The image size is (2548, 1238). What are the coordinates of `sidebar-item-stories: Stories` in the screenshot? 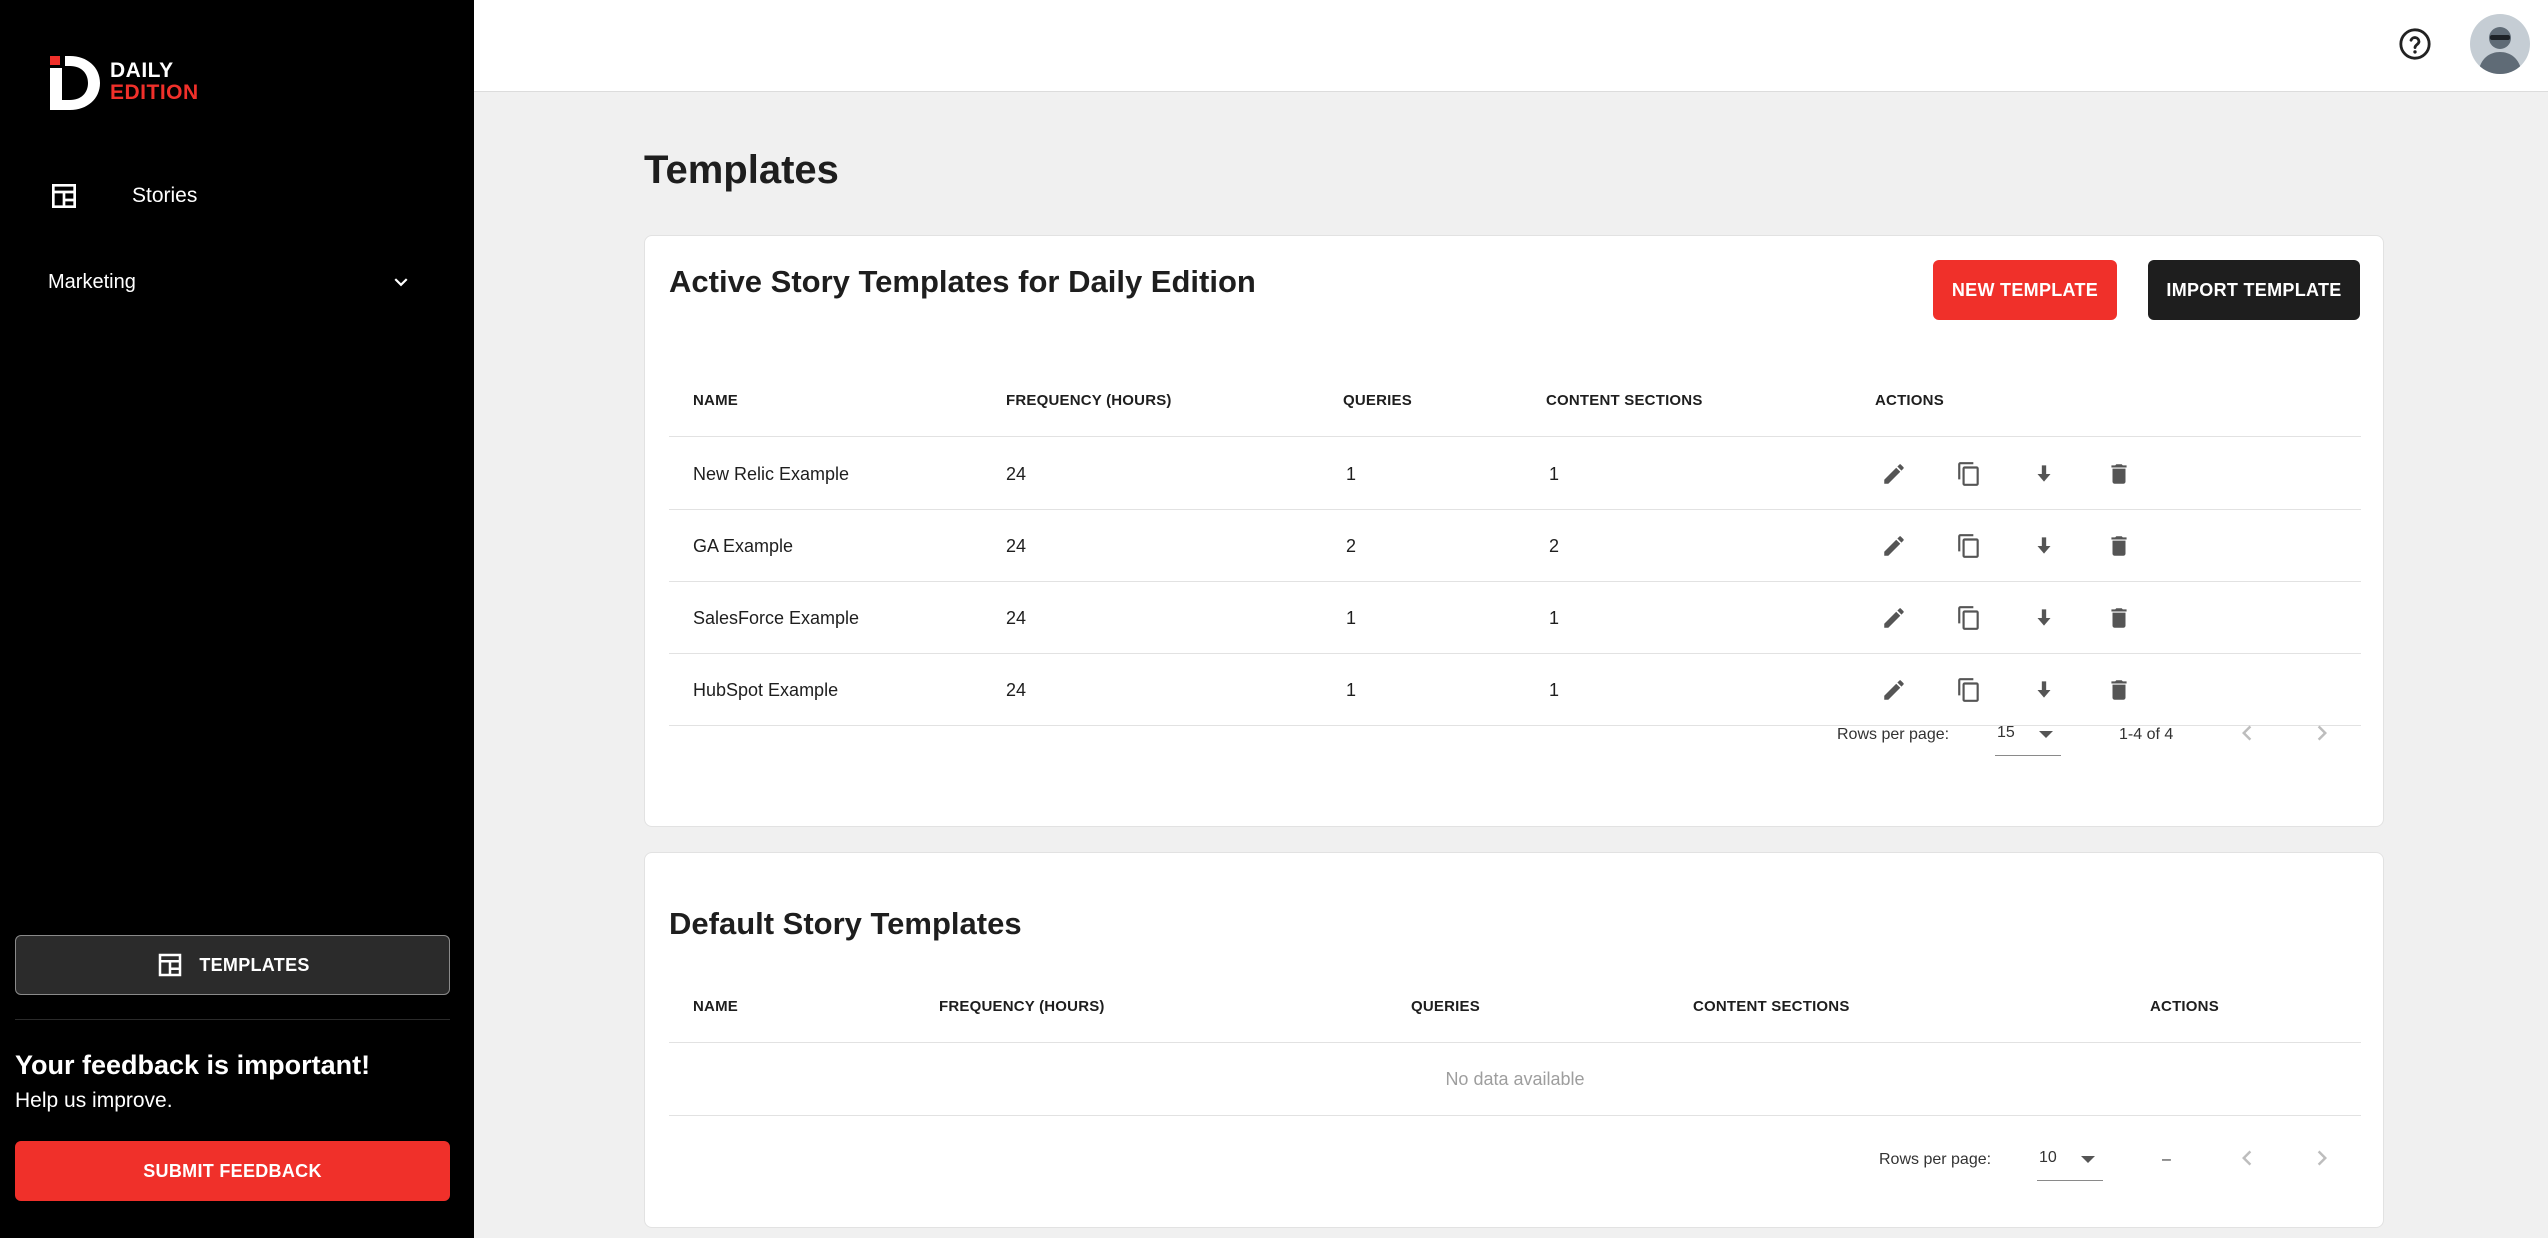 It's located at (122, 196).